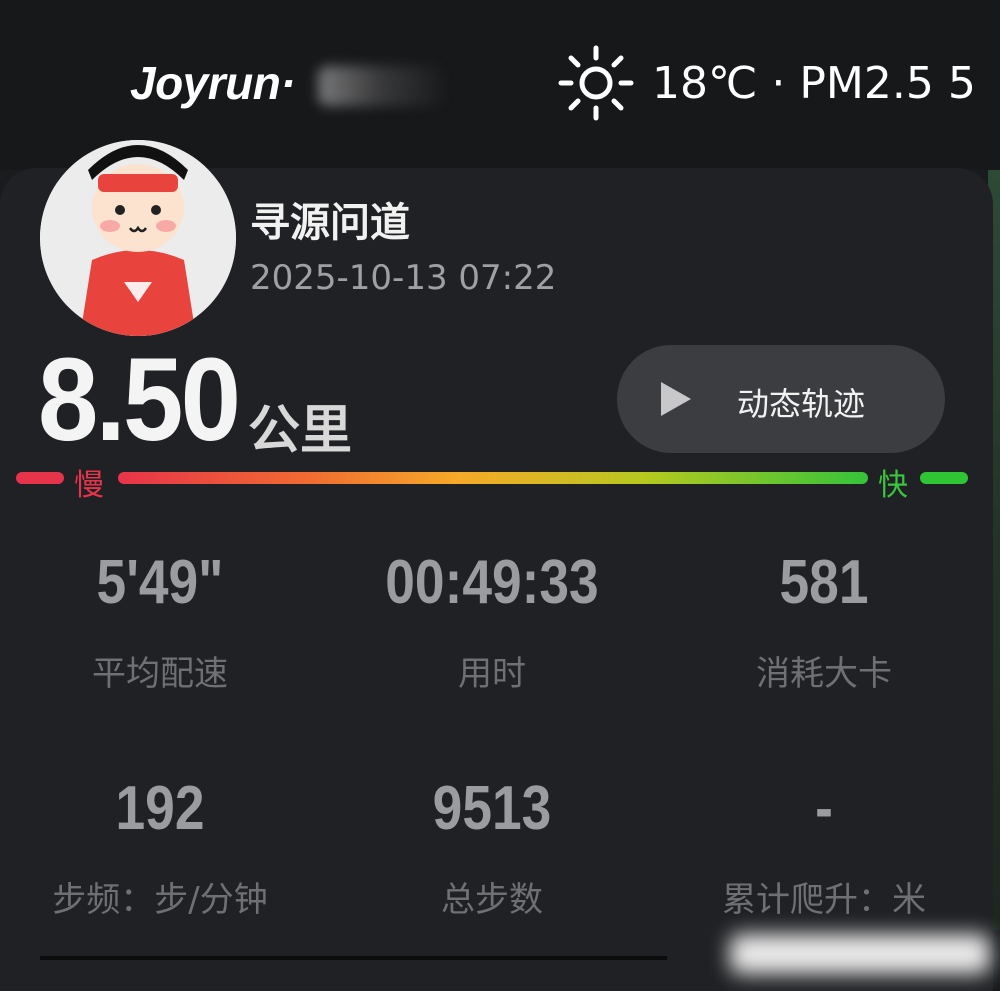 The image size is (1000, 991). Describe the element at coordinates (492, 623) in the screenshot. I see `stat-duration: 00:49:33 用时` at that location.